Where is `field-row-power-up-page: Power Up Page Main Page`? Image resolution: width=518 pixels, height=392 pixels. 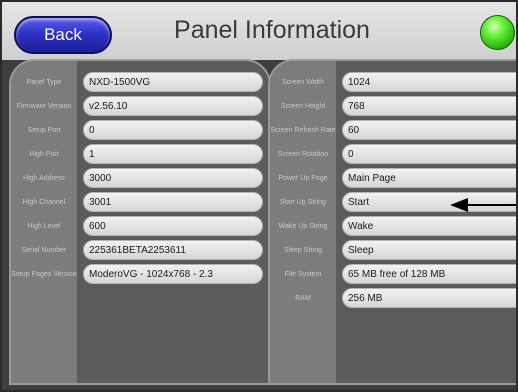 field-row-power-up-page: Power Up Page Main Page is located at coordinates (393, 179).